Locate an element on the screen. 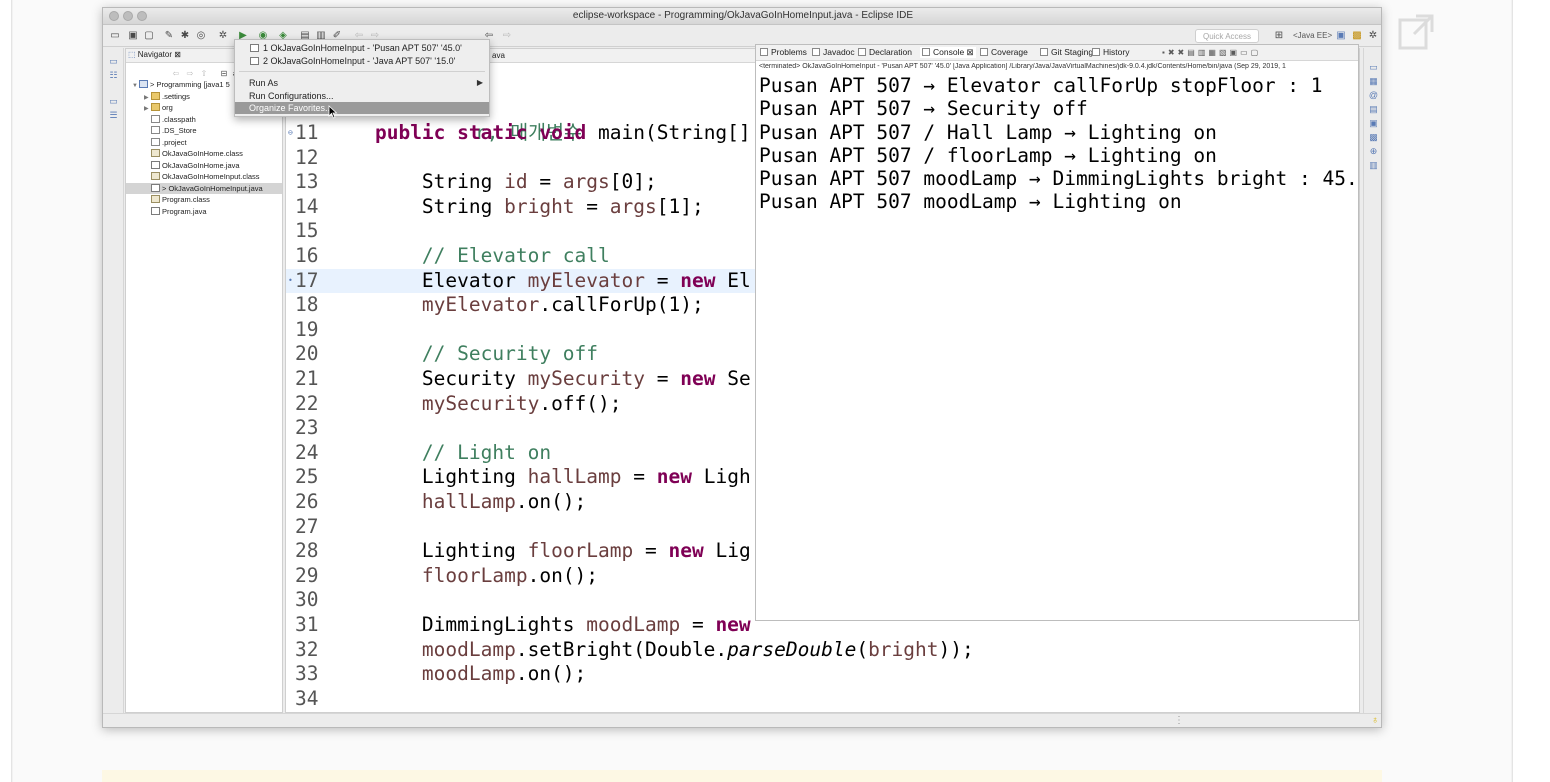  lightbulb-icon: ♁ is located at coordinates (1375, 721).